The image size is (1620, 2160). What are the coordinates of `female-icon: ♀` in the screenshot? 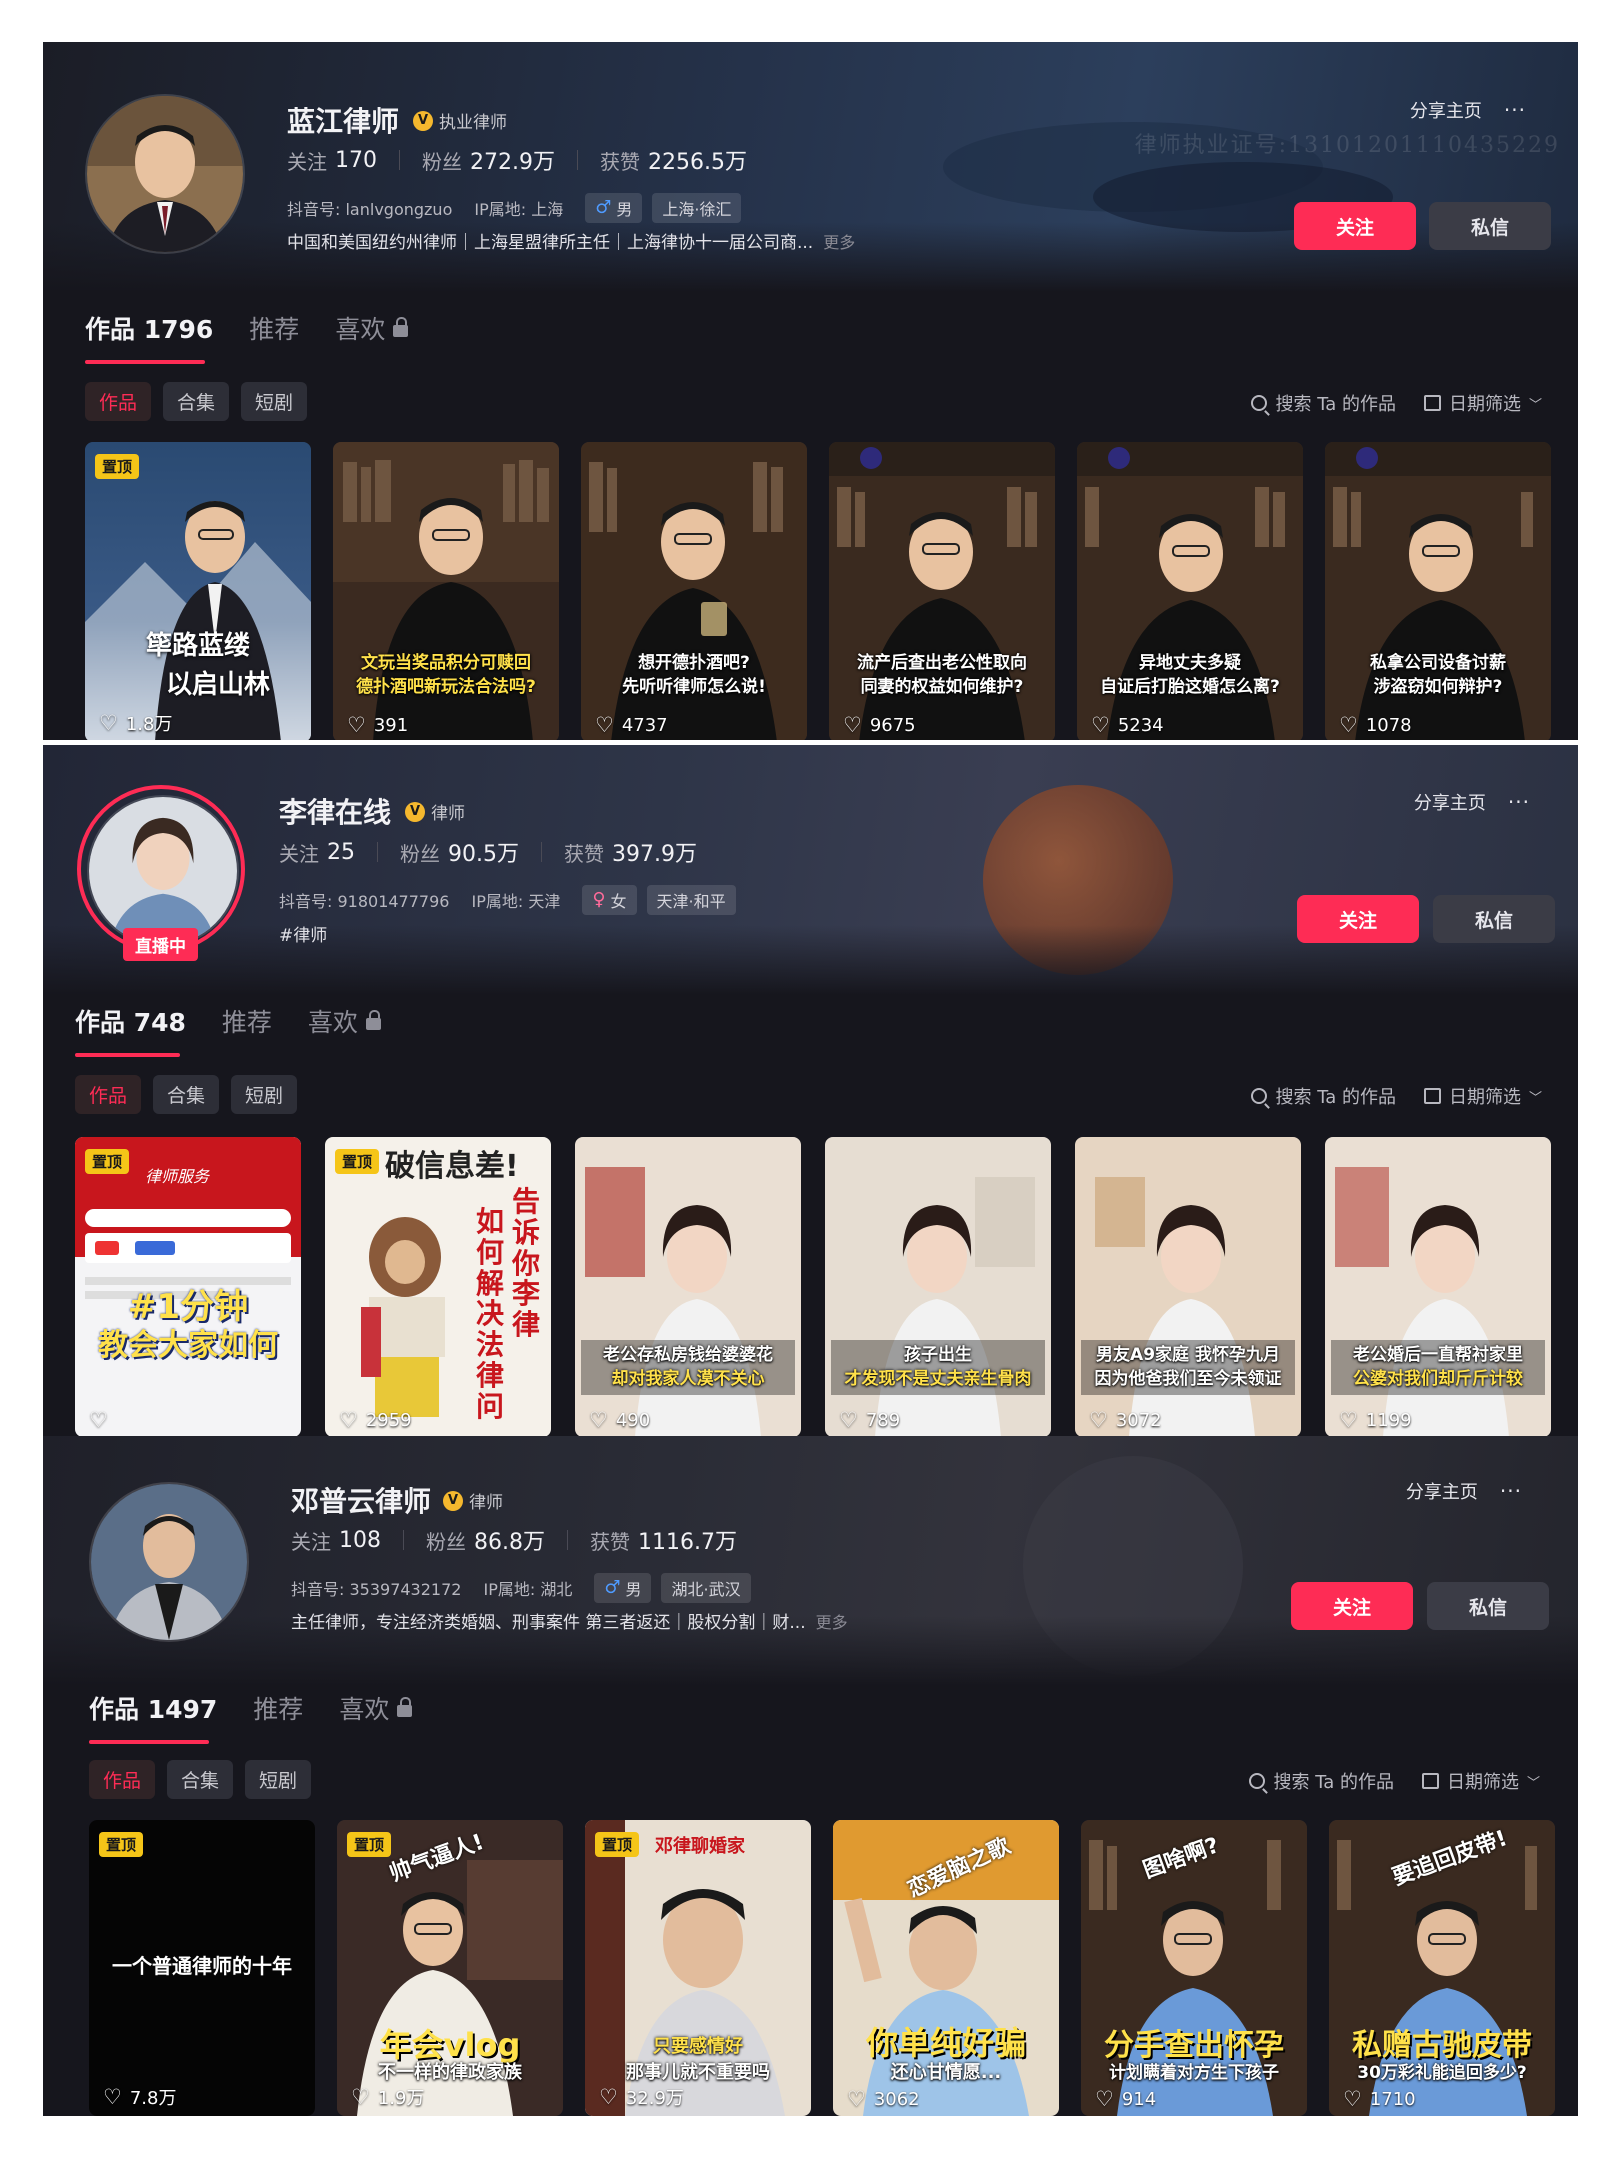 It's located at (599, 899).